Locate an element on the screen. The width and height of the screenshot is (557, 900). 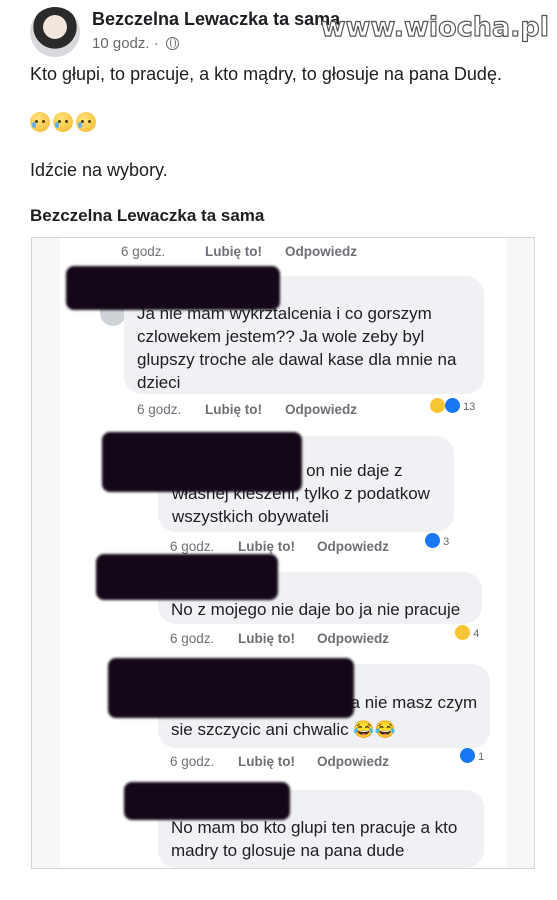
reaction-count: 3 is located at coordinates (437, 540).